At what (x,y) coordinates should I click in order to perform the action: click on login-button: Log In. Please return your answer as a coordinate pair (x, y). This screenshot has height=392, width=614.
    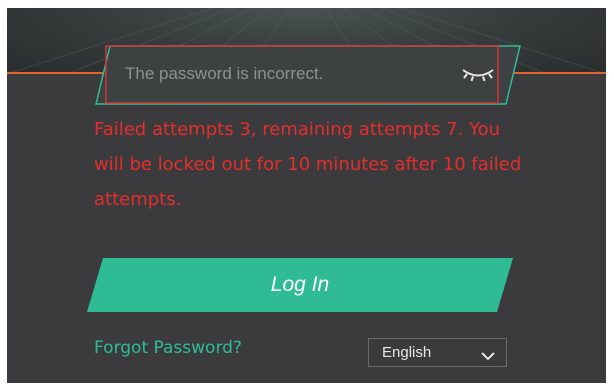
    Looking at the image, I should click on (300, 285).